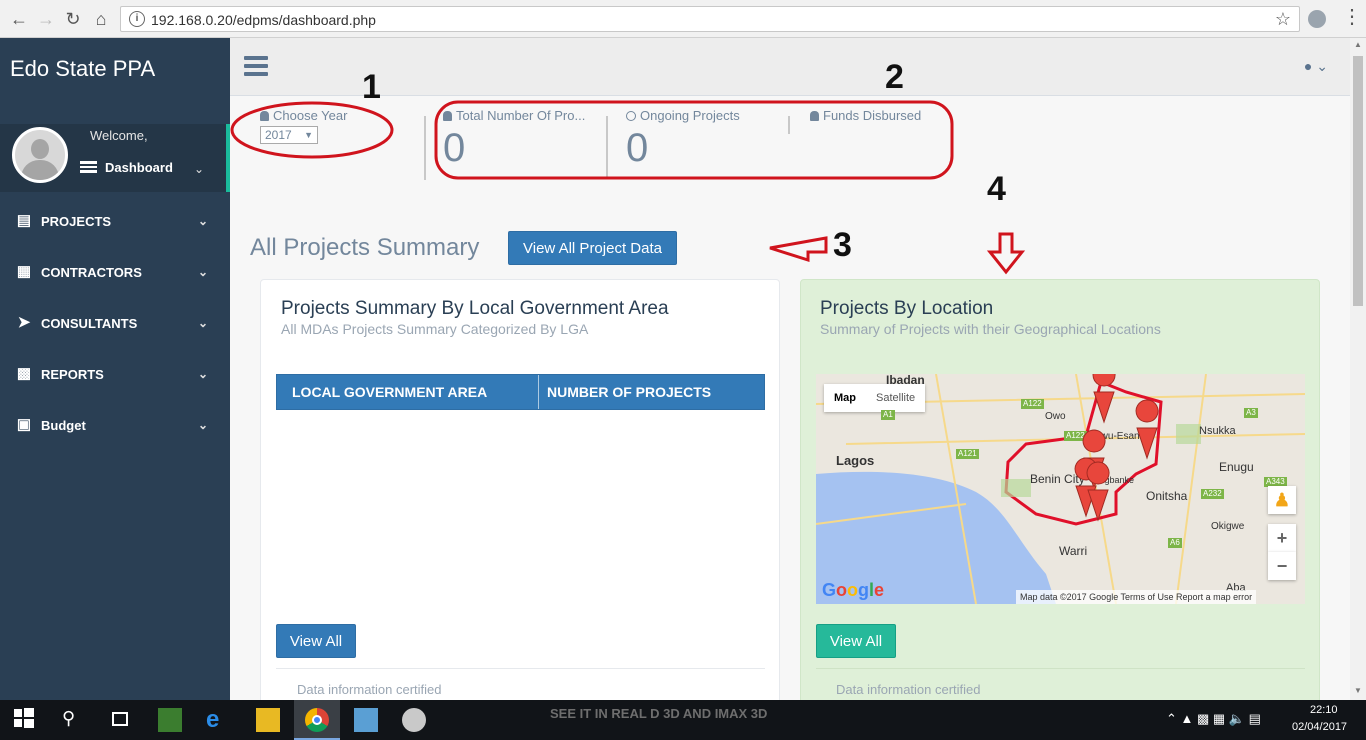 The width and height of the screenshot is (1366, 740). What do you see at coordinates (1213, 719) in the screenshot?
I see `tray-icons: ⌃ ▲ ▩ ▦ 🔈 ▤` at bounding box center [1213, 719].